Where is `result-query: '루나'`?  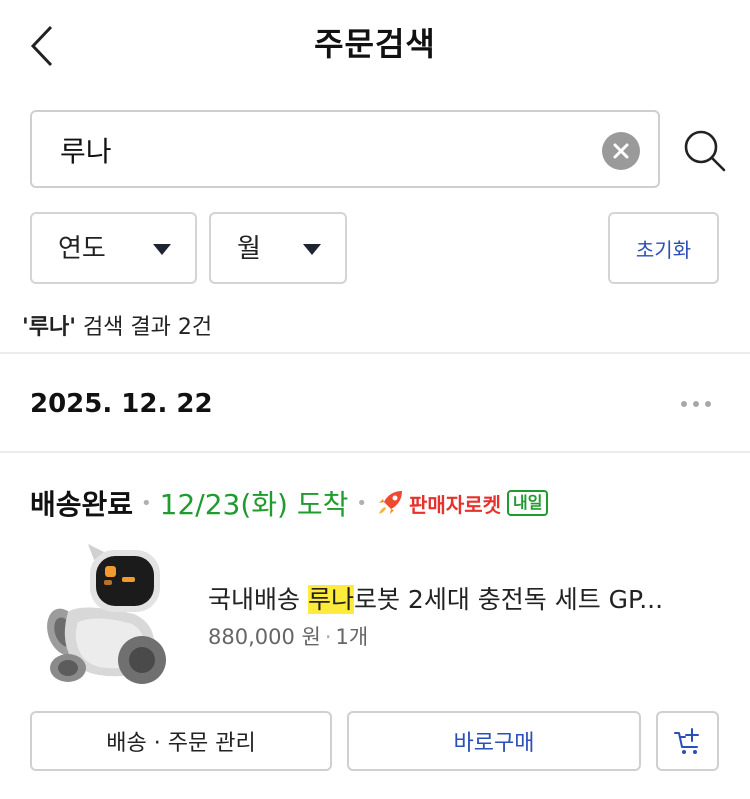 result-query: '루나' is located at coordinates (49, 327).